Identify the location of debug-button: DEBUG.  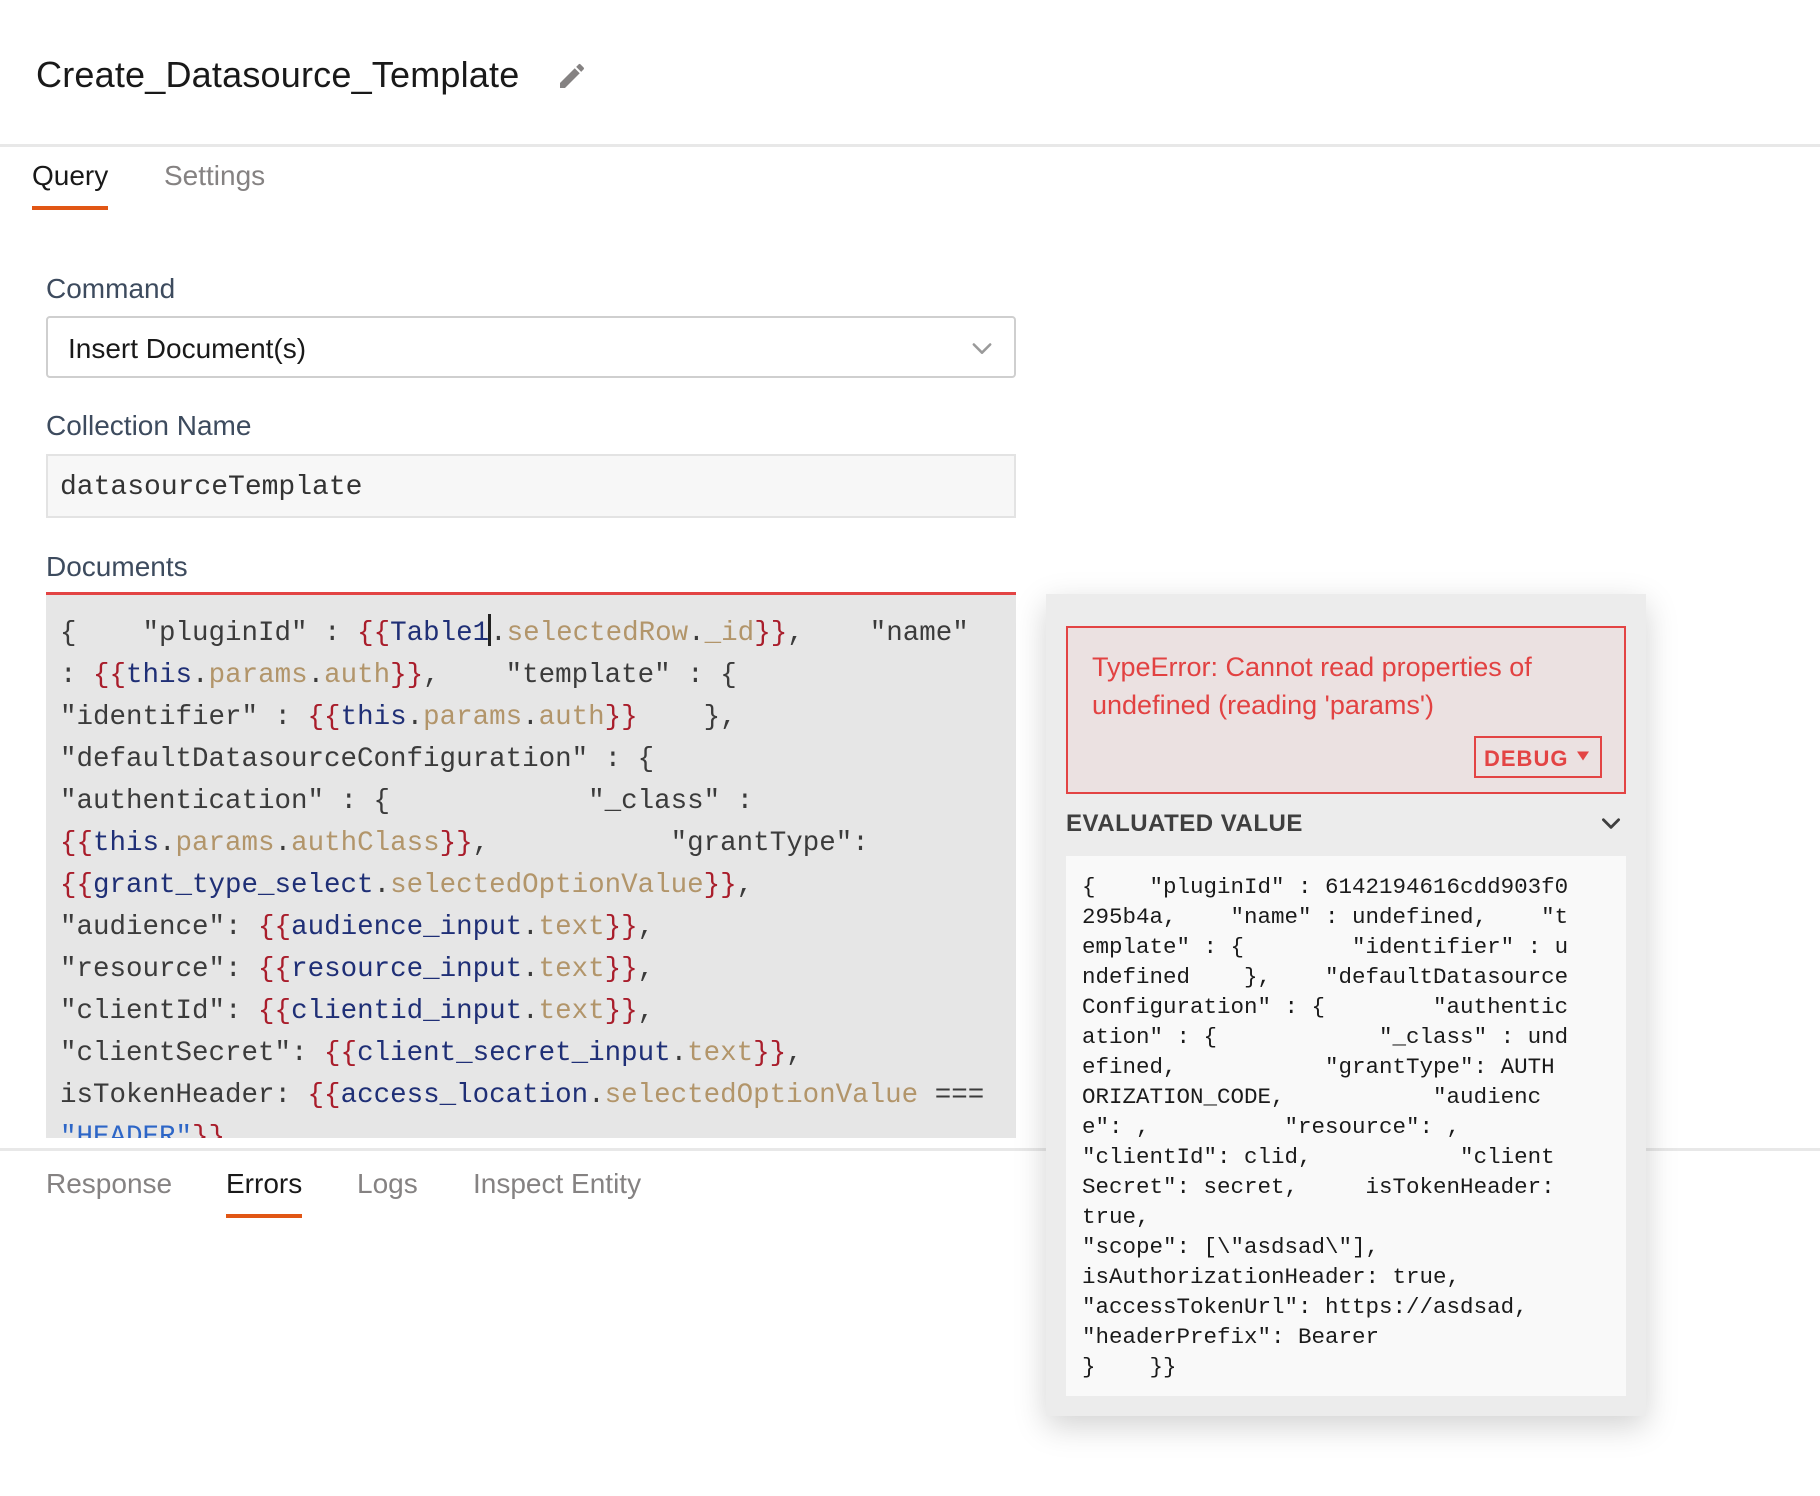
(1538, 757).